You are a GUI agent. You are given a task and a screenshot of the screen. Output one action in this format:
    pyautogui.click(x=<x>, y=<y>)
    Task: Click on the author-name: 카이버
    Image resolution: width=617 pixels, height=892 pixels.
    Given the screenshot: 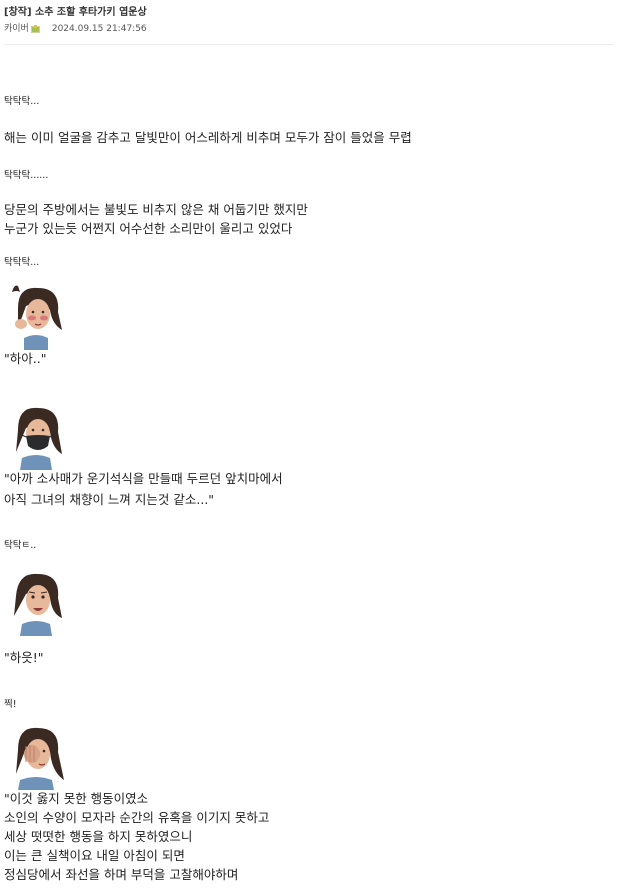 What is the action you would take?
    pyautogui.click(x=16, y=29)
    